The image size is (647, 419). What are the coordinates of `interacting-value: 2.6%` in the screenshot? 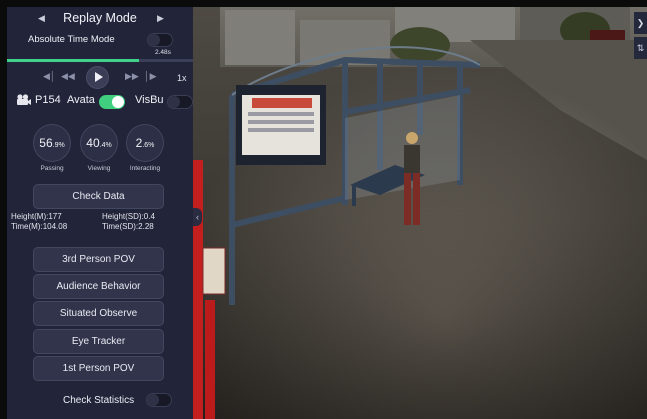 It's located at (145, 143).